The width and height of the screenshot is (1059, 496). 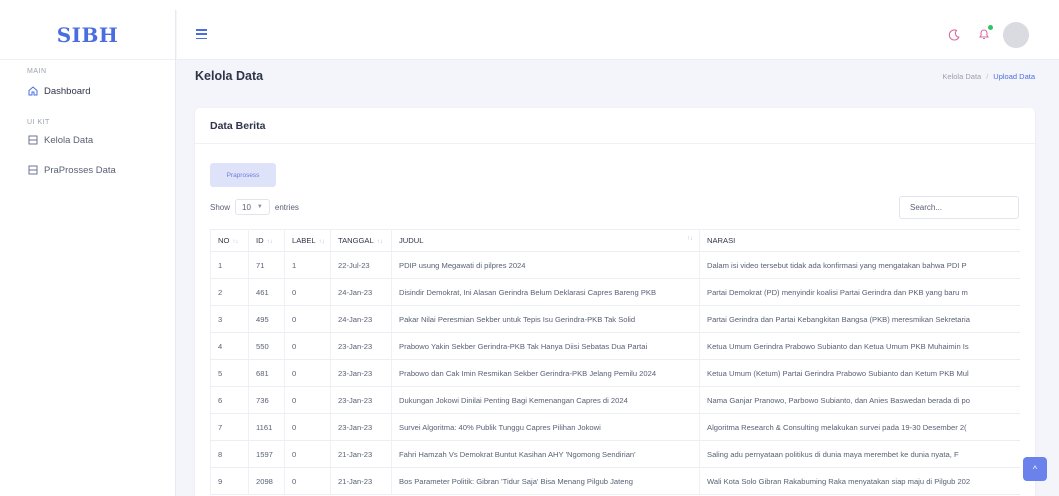 I want to click on scroll-top-button: ^, so click(x=1035, y=469).